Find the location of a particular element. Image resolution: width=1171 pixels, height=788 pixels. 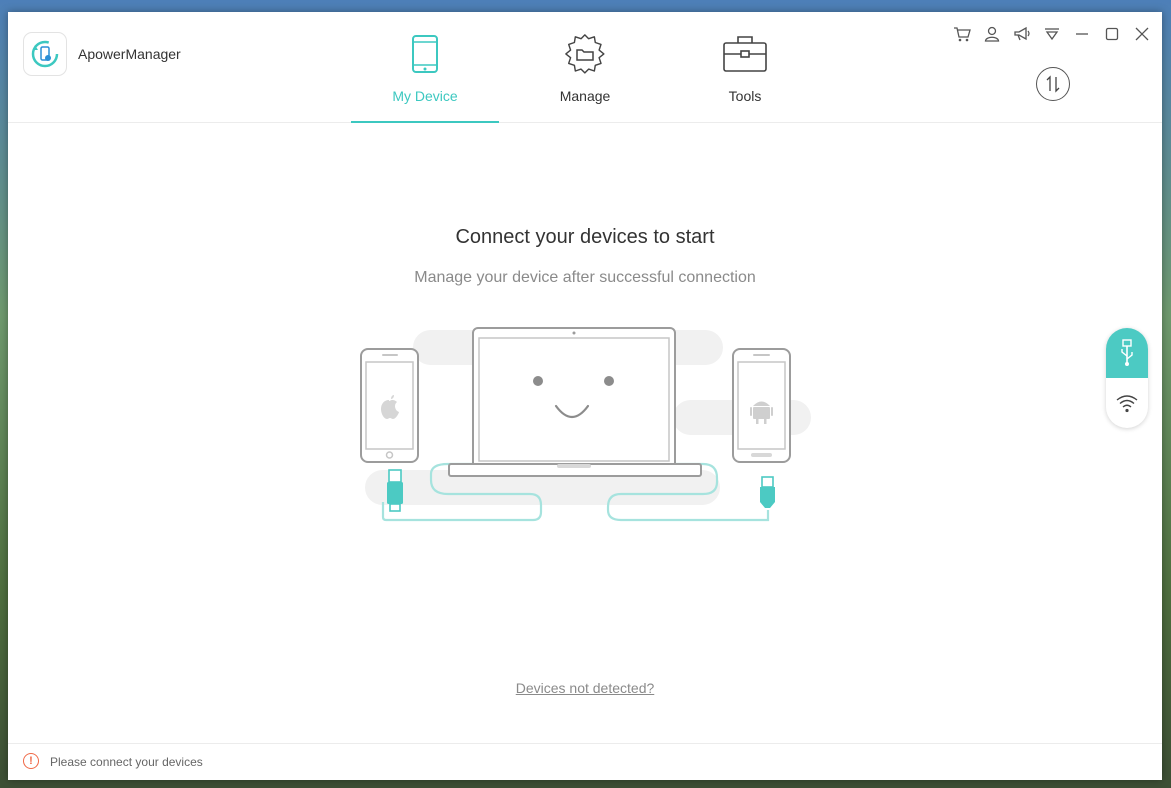

menu-icon is located at coordinates (1052, 34).